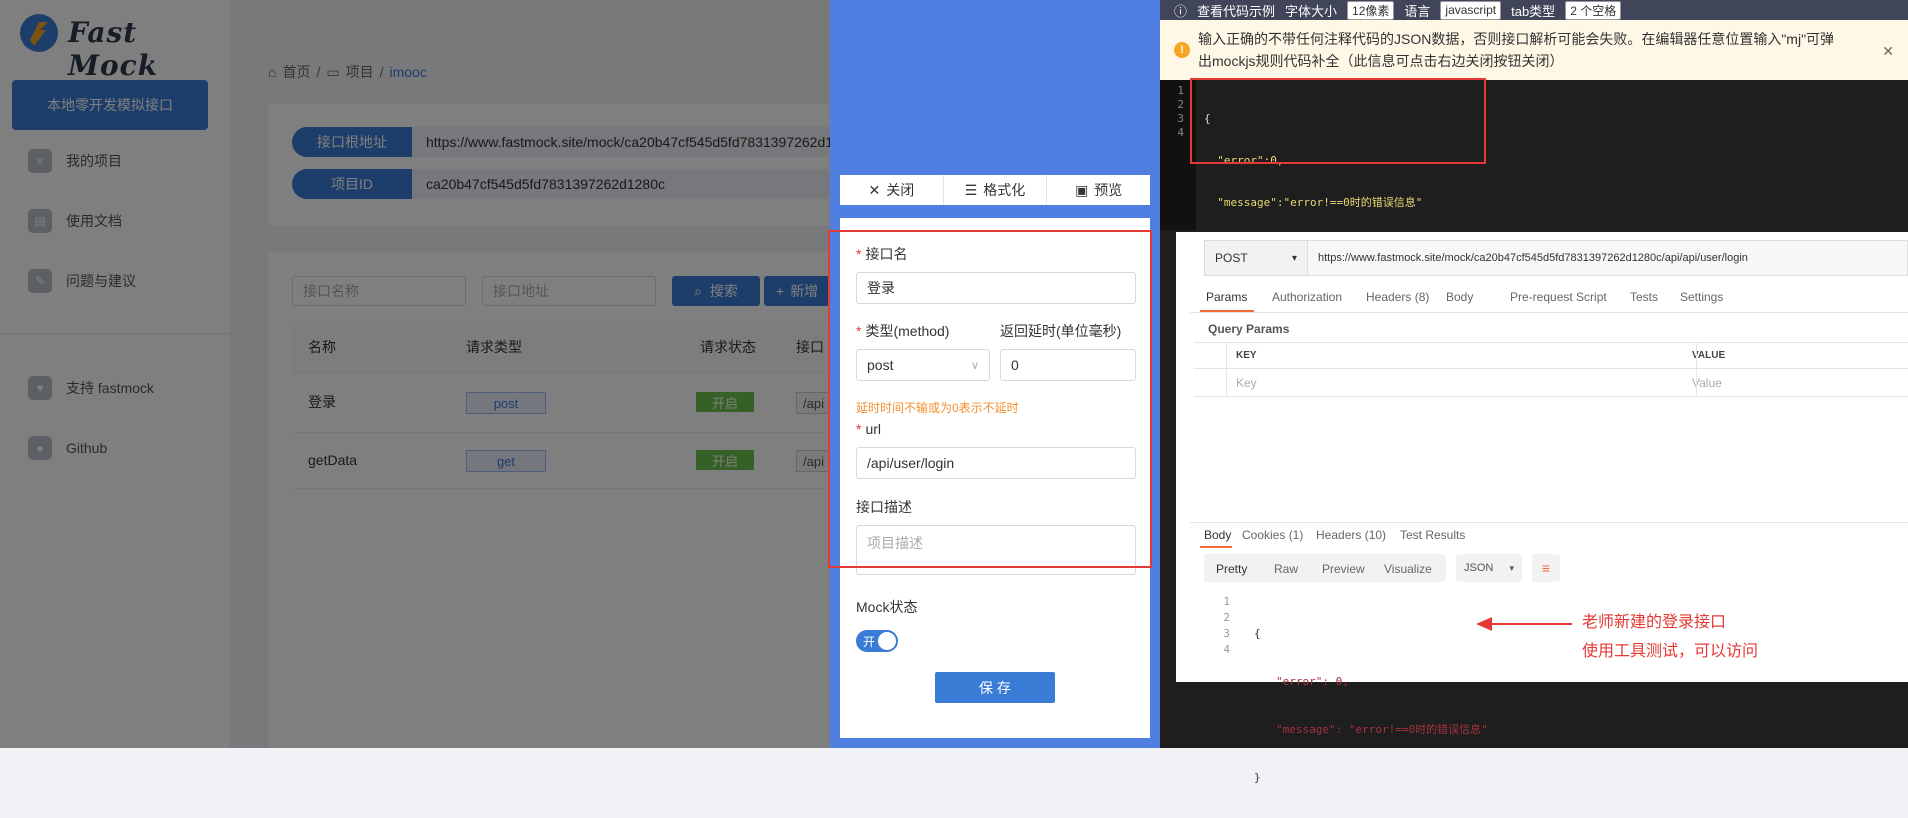  I want to click on language-select: javascript, so click(1471, 10).